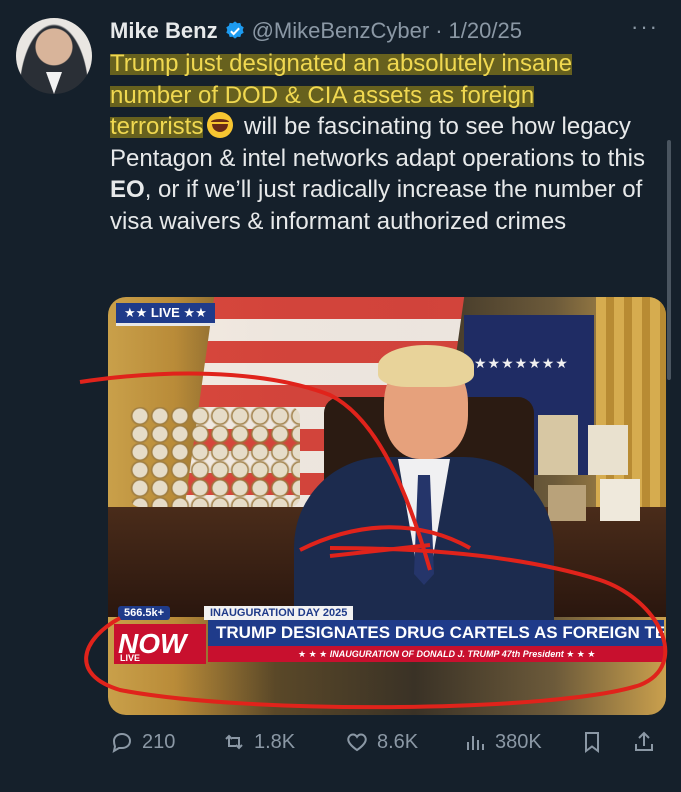 This screenshot has height=792, width=681. What do you see at coordinates (645, 27) in the screenshot?
I see `more-options-icon: ···` at bounding box center [645, 27].